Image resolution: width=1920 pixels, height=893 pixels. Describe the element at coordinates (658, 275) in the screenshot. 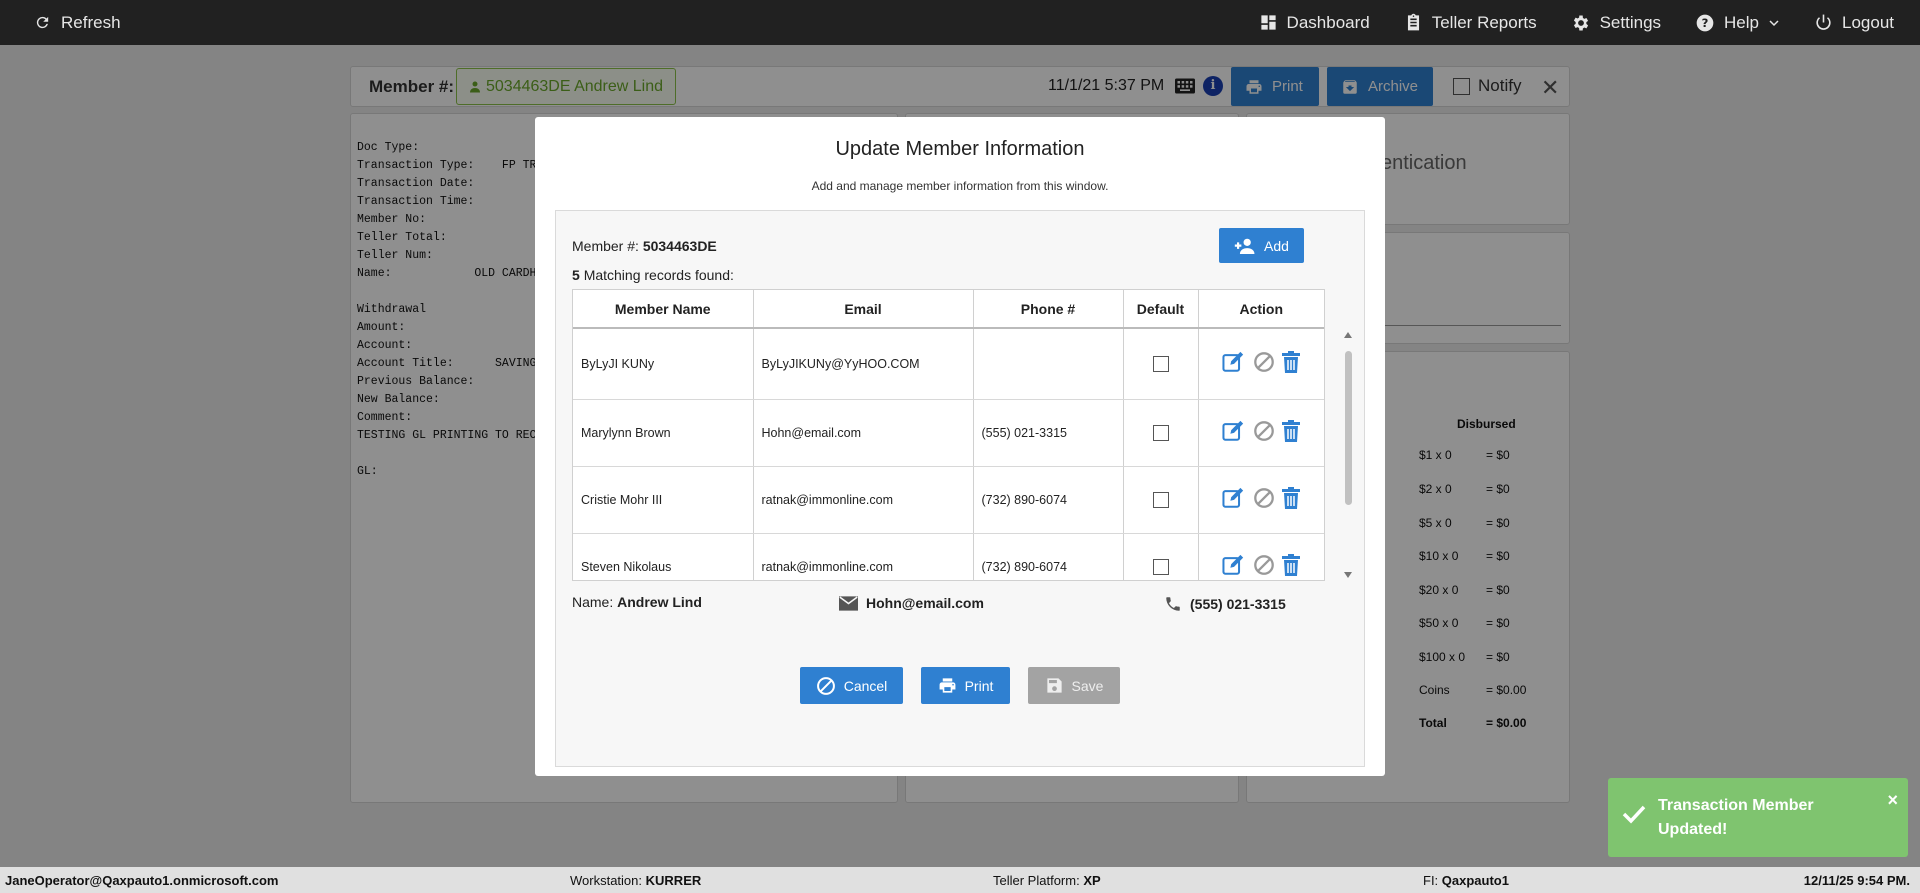

I see `match-count-label: Matching records found:` at that location.